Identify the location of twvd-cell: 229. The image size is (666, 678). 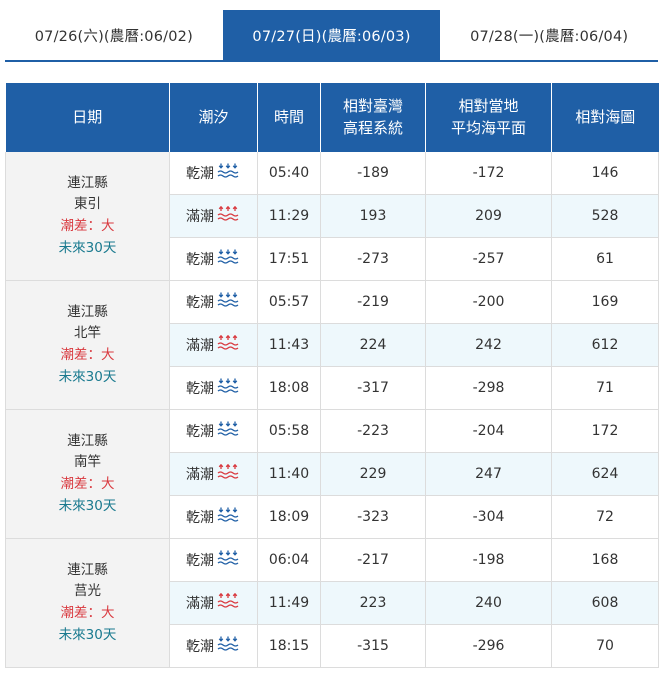
(373, 474).